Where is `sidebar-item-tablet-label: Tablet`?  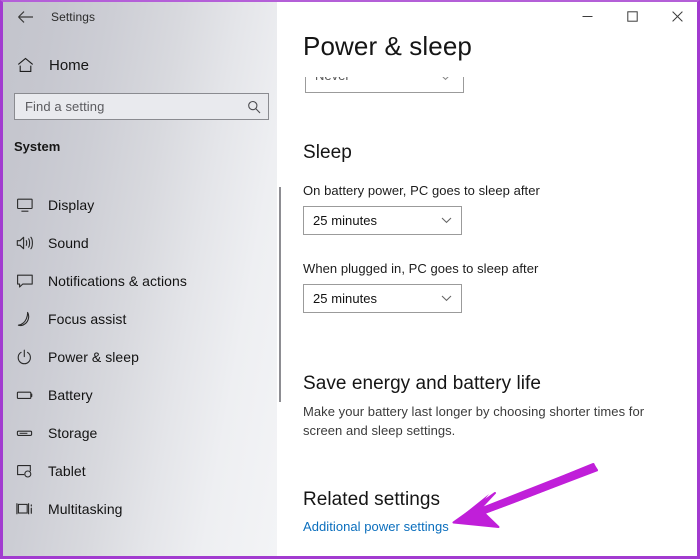
sidebar-item-tablet-label: Tablet is located at coordinates (67, 471).